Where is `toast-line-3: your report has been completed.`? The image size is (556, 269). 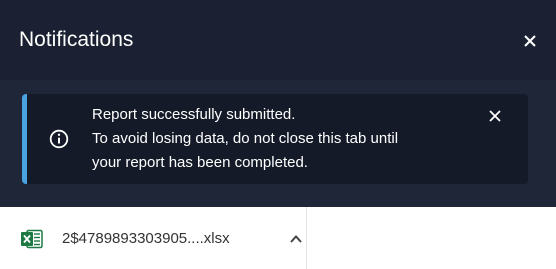
toast-line-3: your report has been completed. is located at coordinates (200, 162).